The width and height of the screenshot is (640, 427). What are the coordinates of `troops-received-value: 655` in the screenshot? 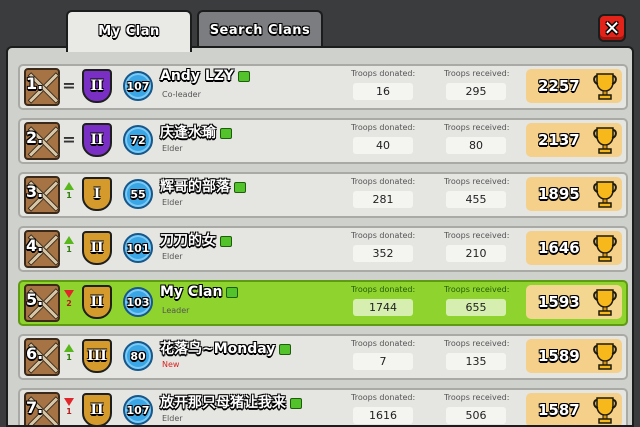 It's located at (476, 307).